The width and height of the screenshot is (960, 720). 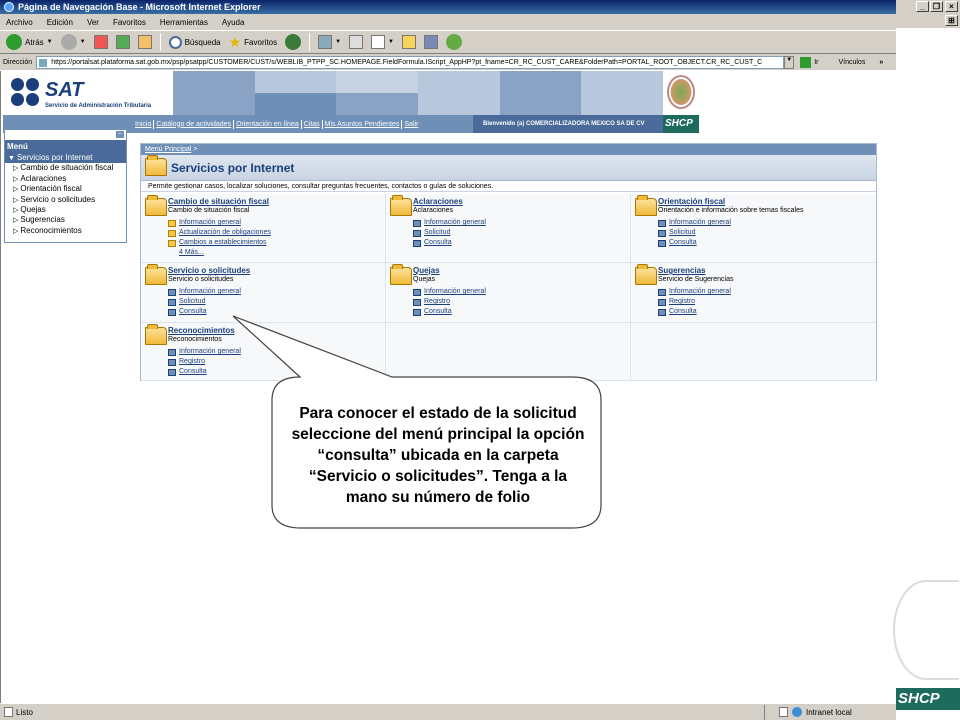 What do you see at coordinates (43, 62) in the screenshot?
I see `page-icon` at bounding box center [43, 62].